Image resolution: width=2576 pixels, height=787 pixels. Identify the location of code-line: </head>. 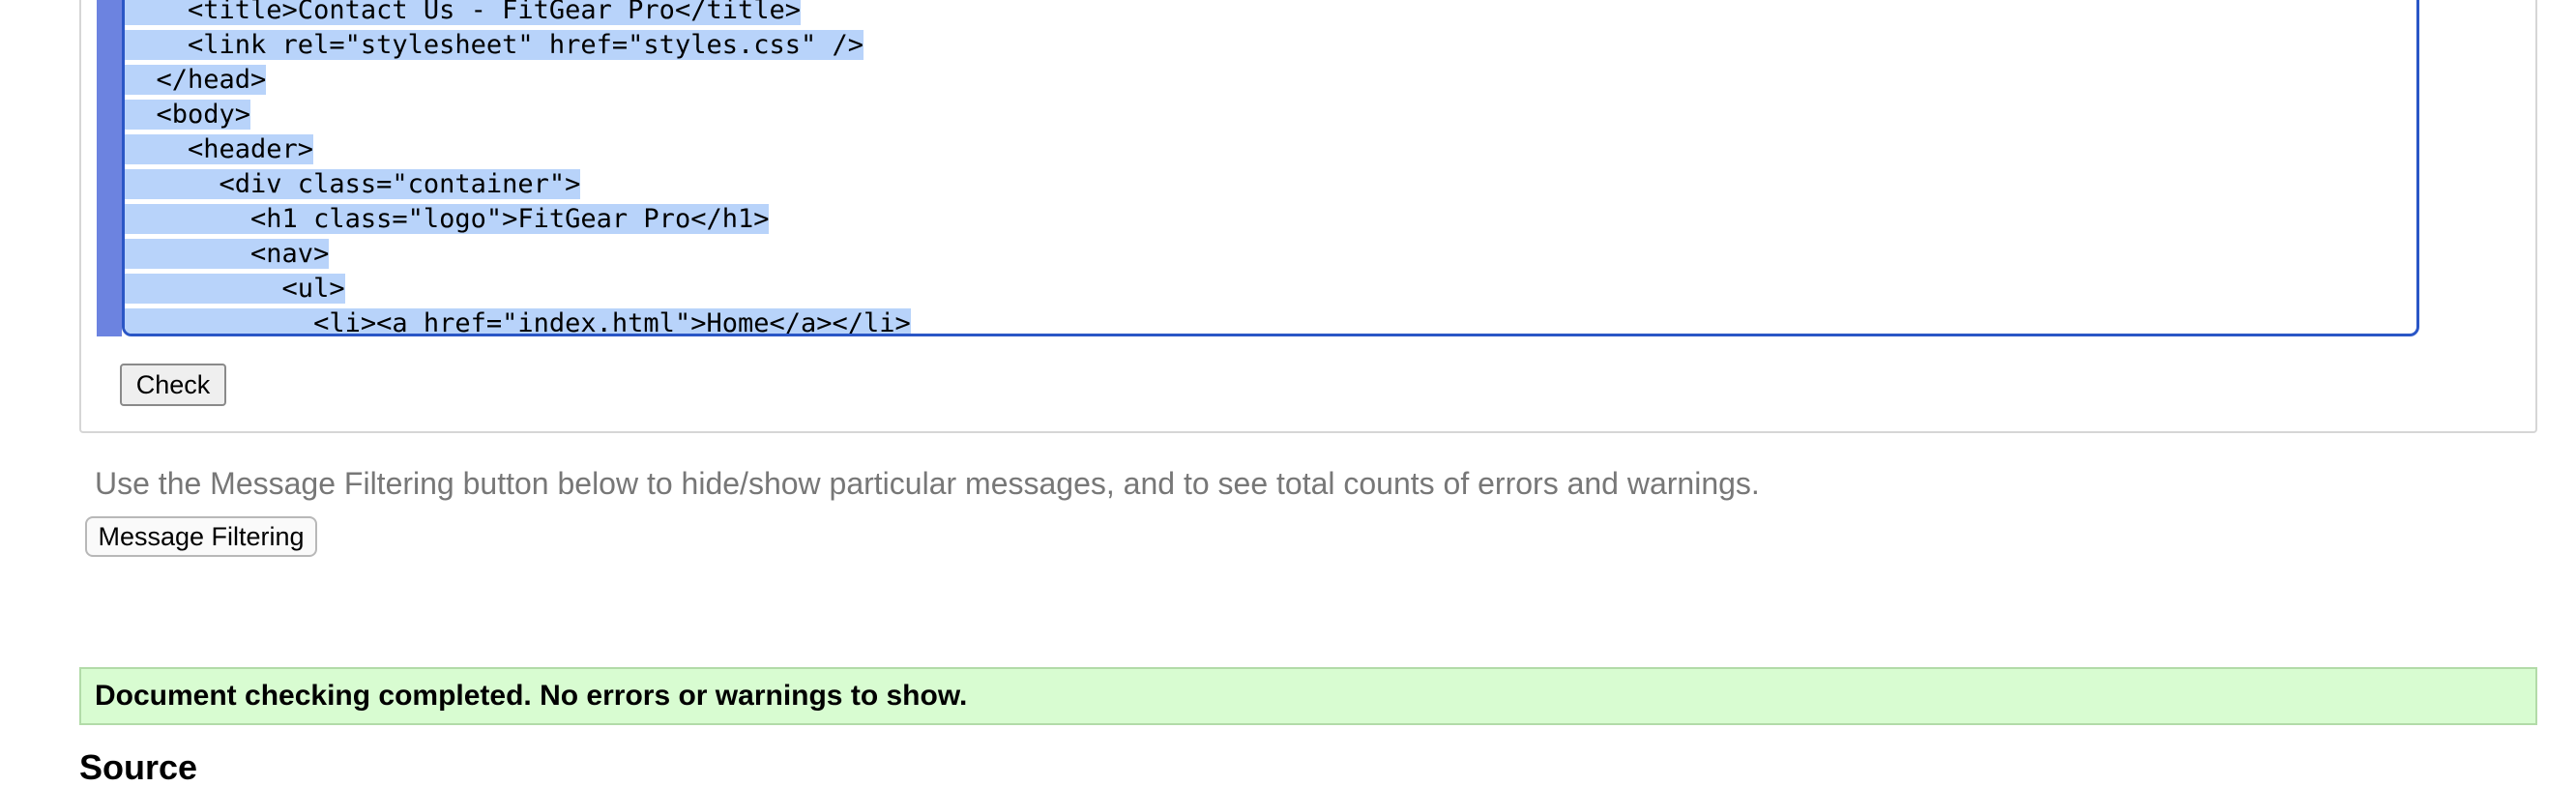
(196, 80).